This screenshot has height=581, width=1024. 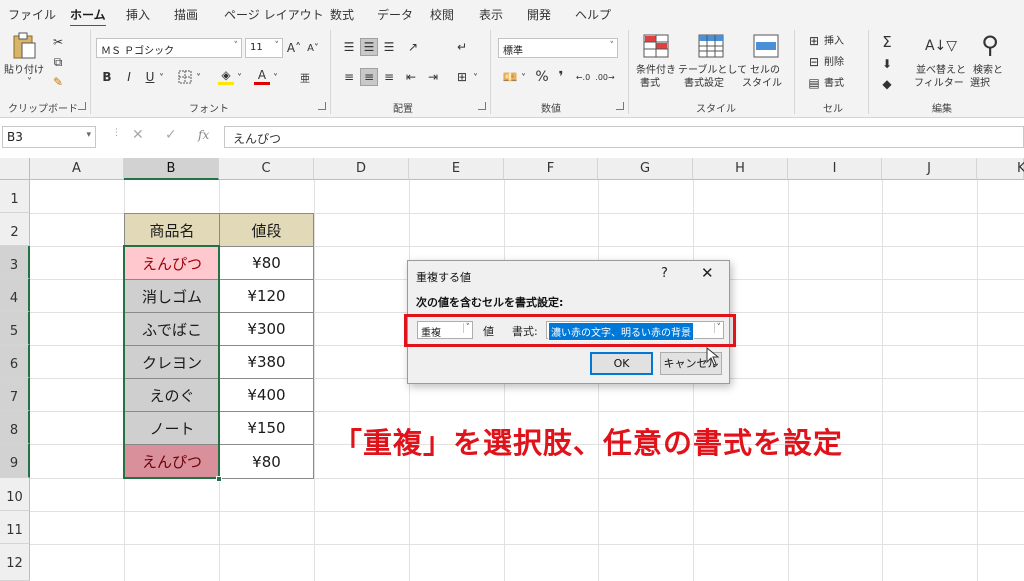 What do you see at coordinates (389, 47) in the screenshot?
I see `align-bottom-icon: ☰` at bounding box center [389, 47].